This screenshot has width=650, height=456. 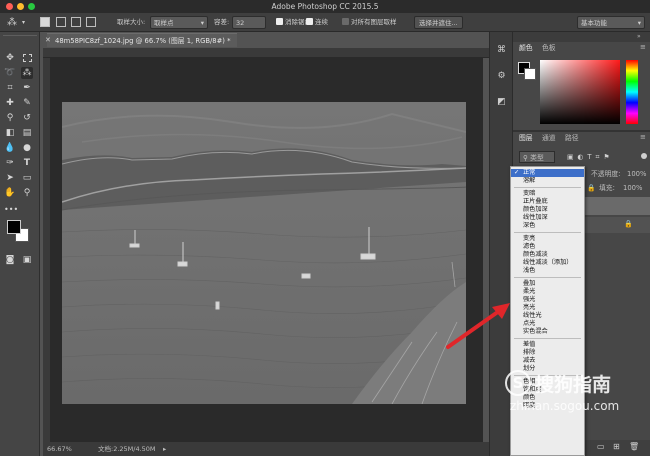 I want to click on marquee-icon, so click(x=27, y=58).